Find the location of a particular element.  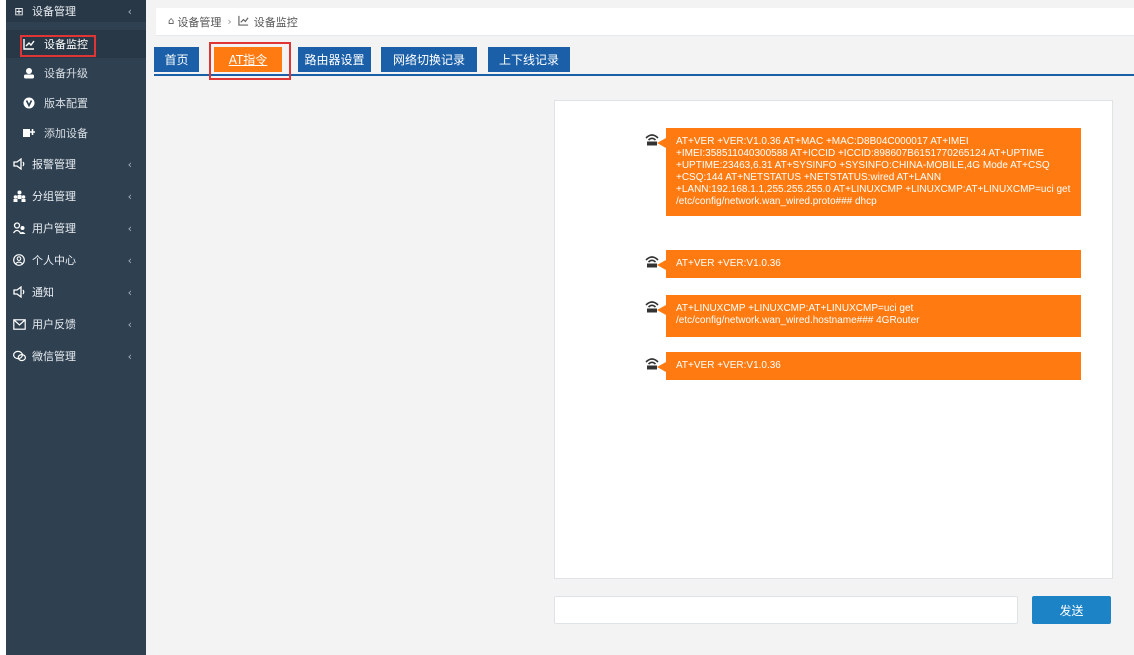

add-device-icon is located at coordinates (29, 133).